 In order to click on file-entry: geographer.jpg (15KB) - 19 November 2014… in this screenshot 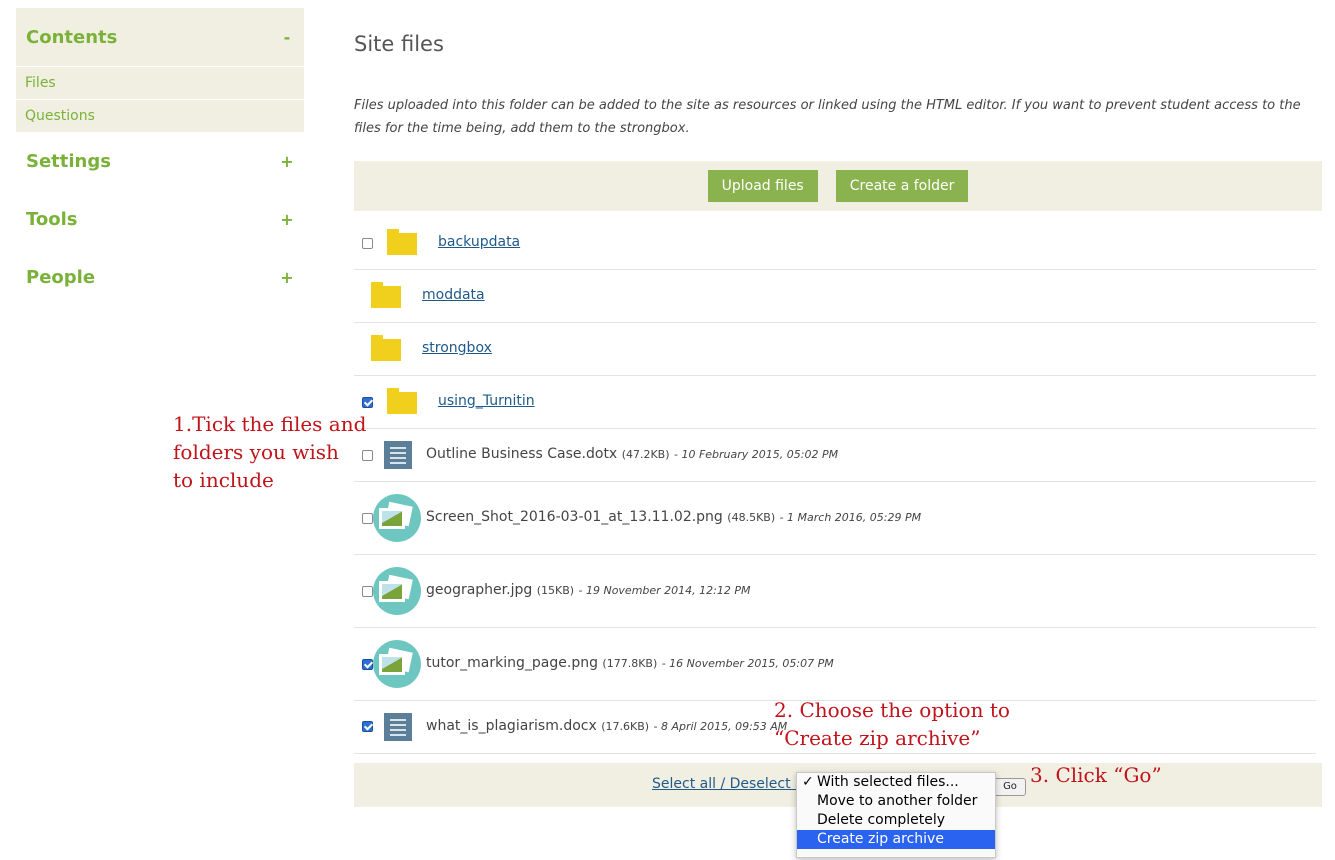, I will do `click(588, 590)`.